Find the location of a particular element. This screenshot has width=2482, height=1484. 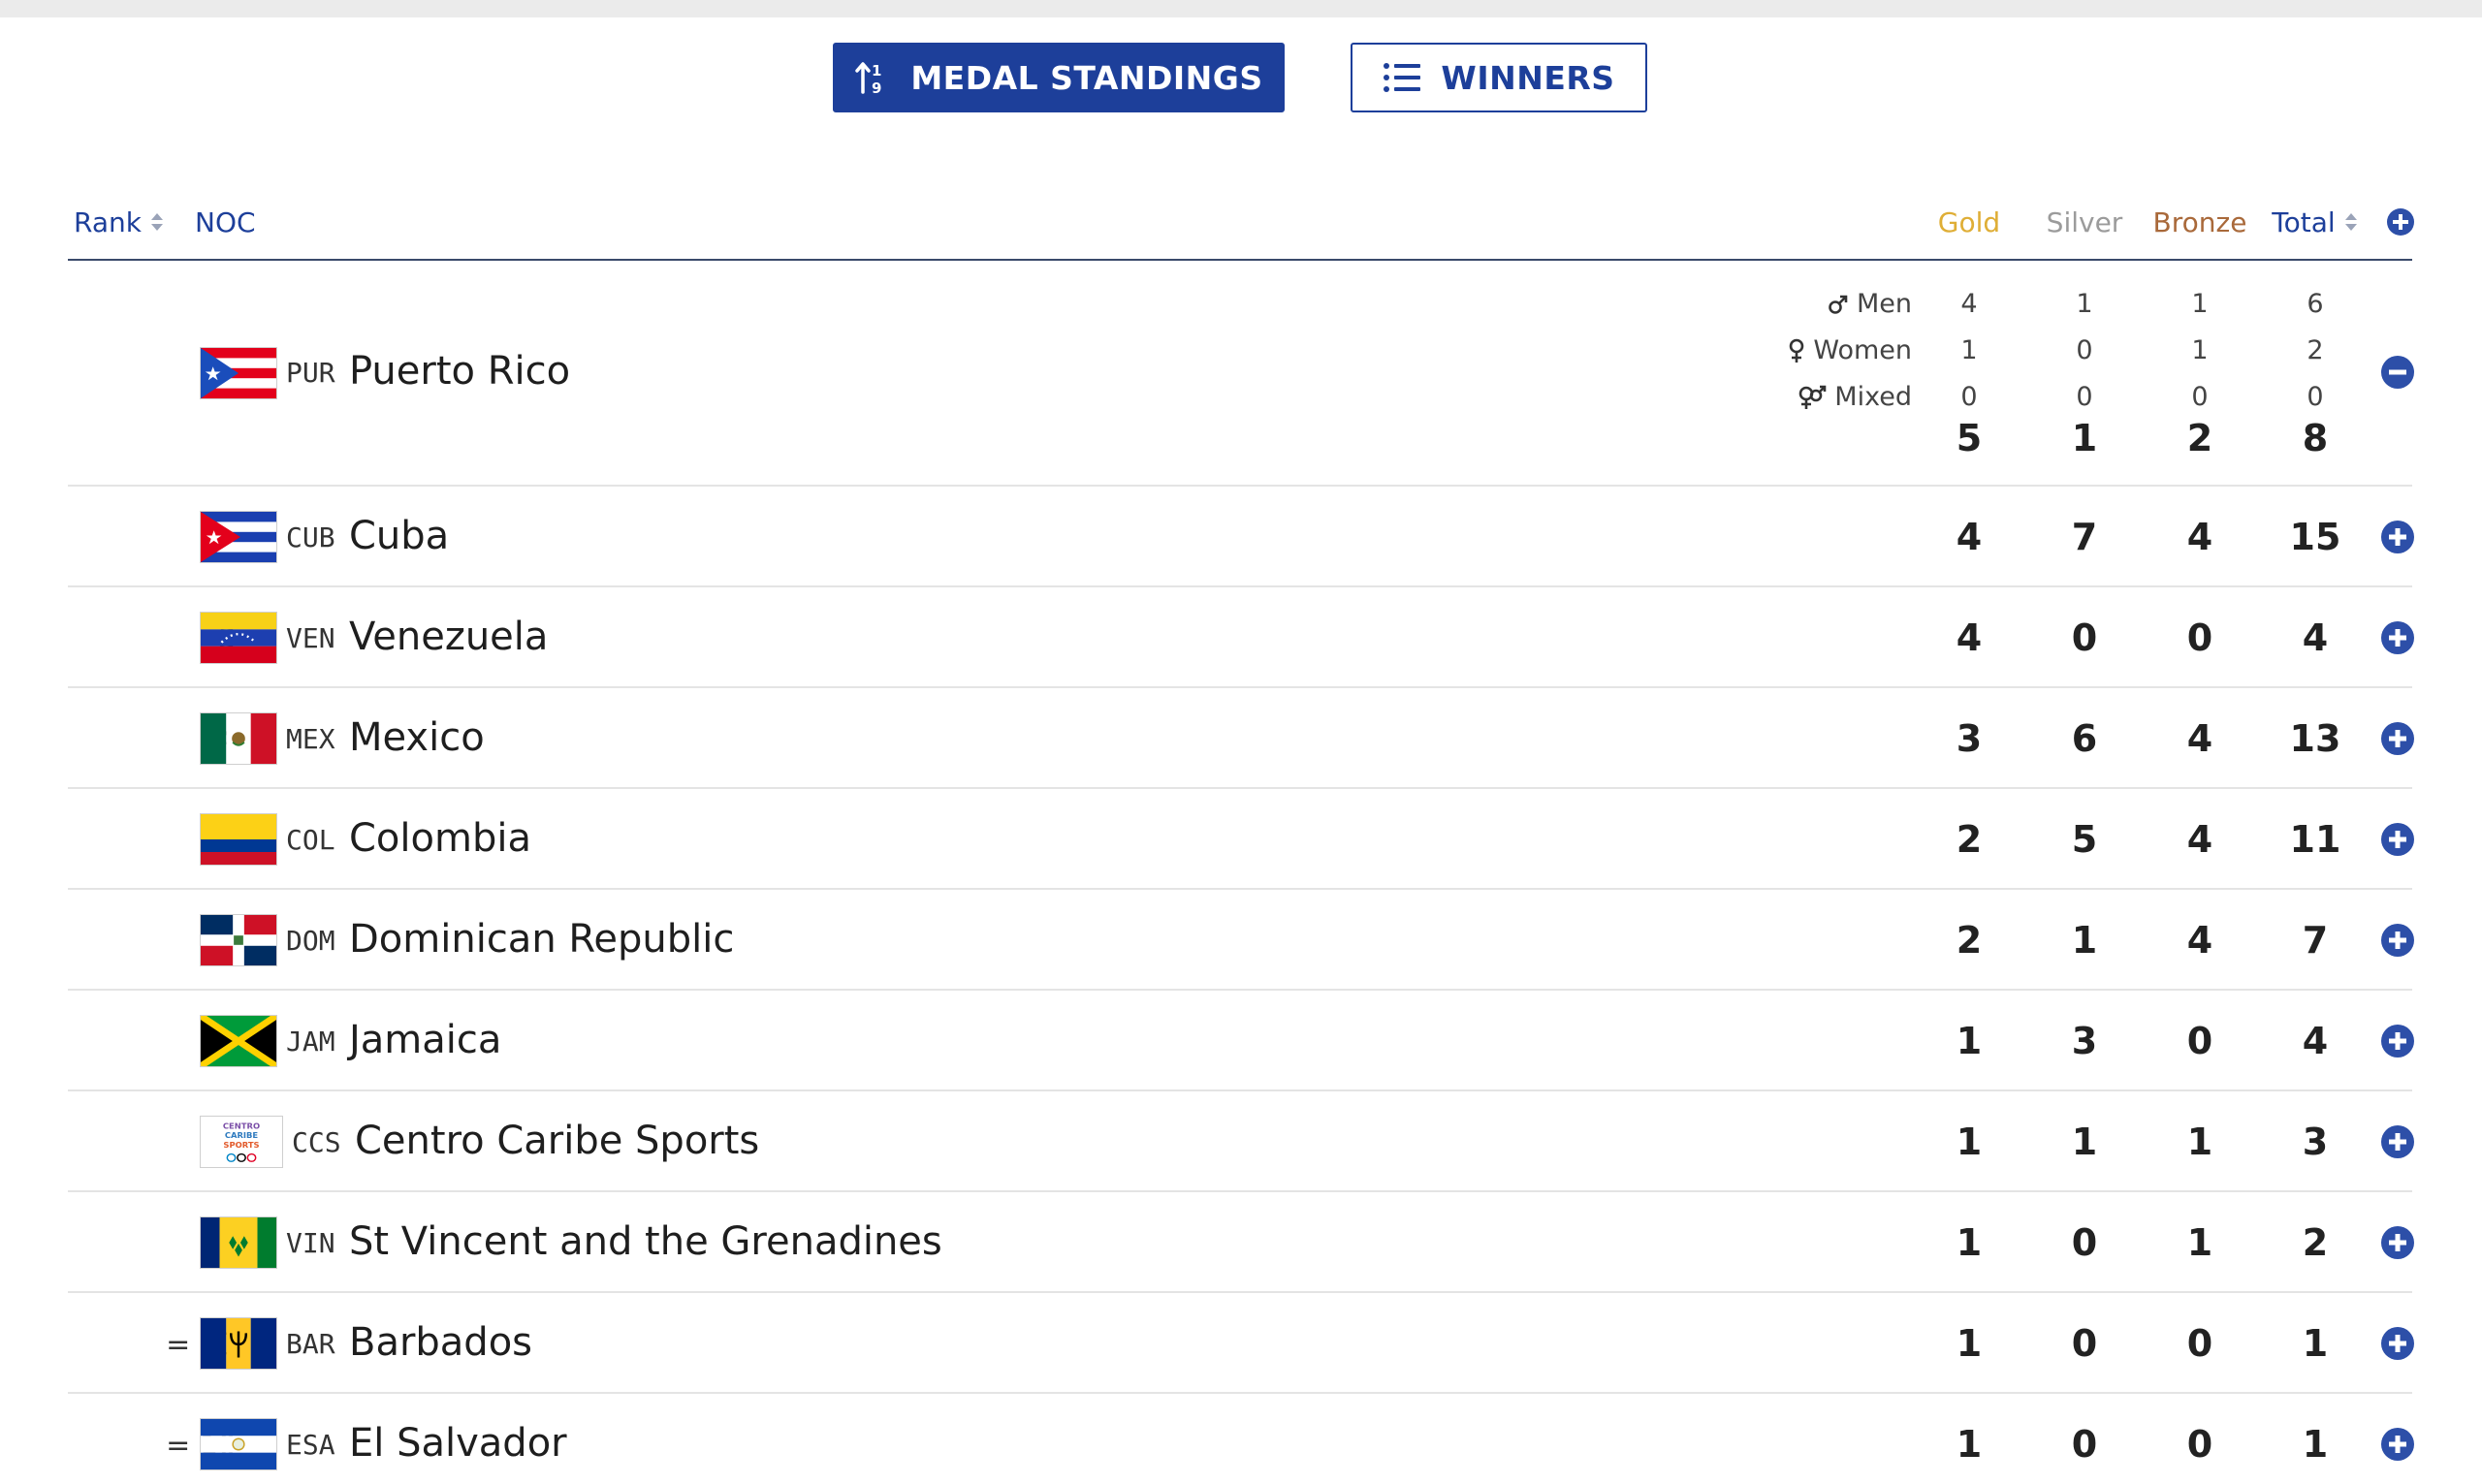

breakdown-women-silver: 0 is located at coordinates (2084, 350).